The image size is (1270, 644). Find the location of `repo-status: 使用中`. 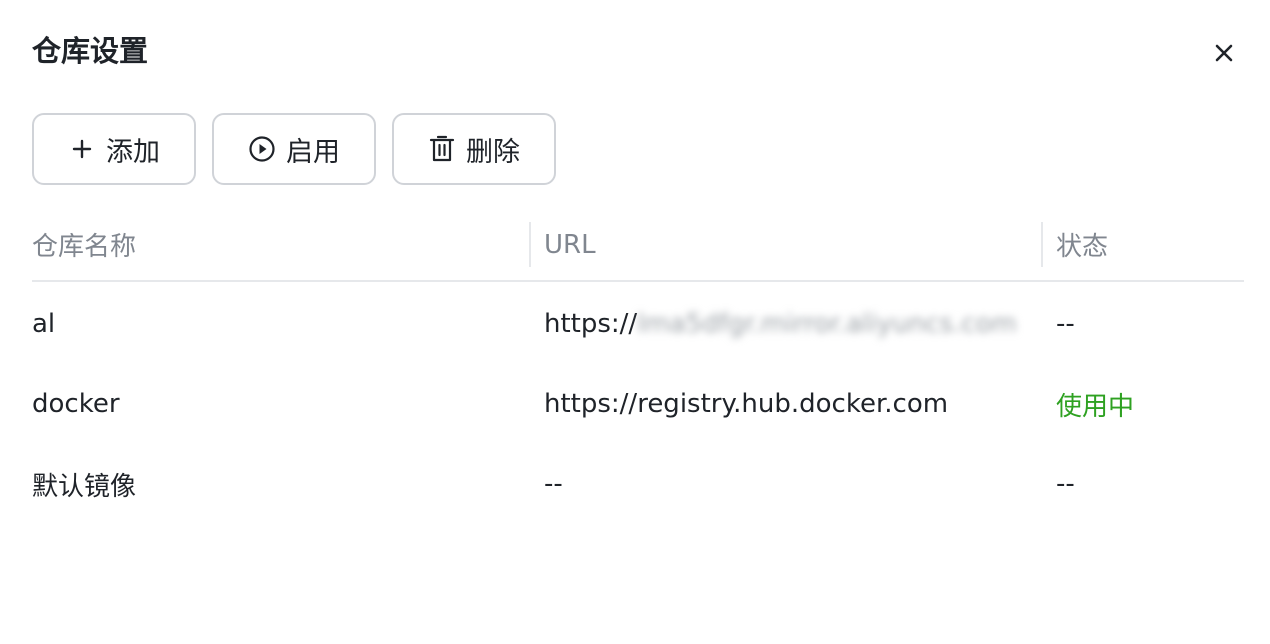

repo-status: 使用中 is located at coordinates (1095, 406).